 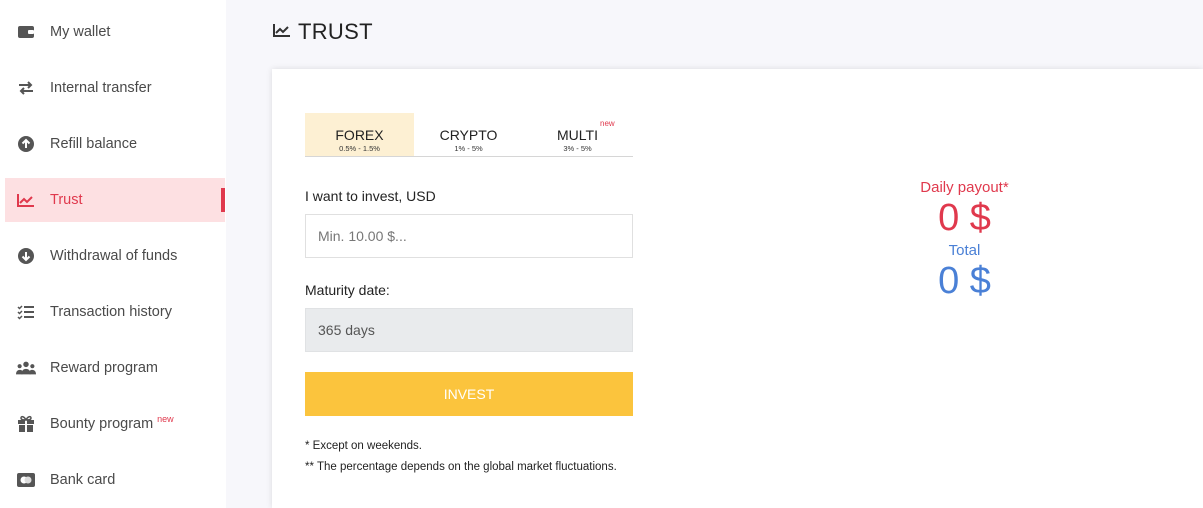 I want to click on tab-multi: MULTI 3% - 5% new, so click(x=577, y=134).